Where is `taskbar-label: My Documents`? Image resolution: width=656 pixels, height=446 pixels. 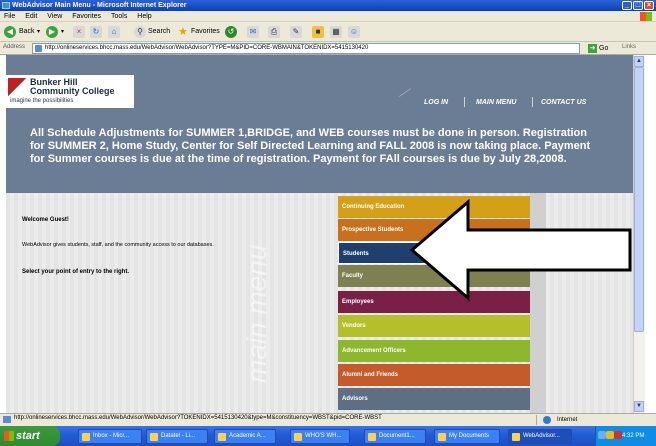 taskbar-label: My Documents is located at coordinates (469, 436).